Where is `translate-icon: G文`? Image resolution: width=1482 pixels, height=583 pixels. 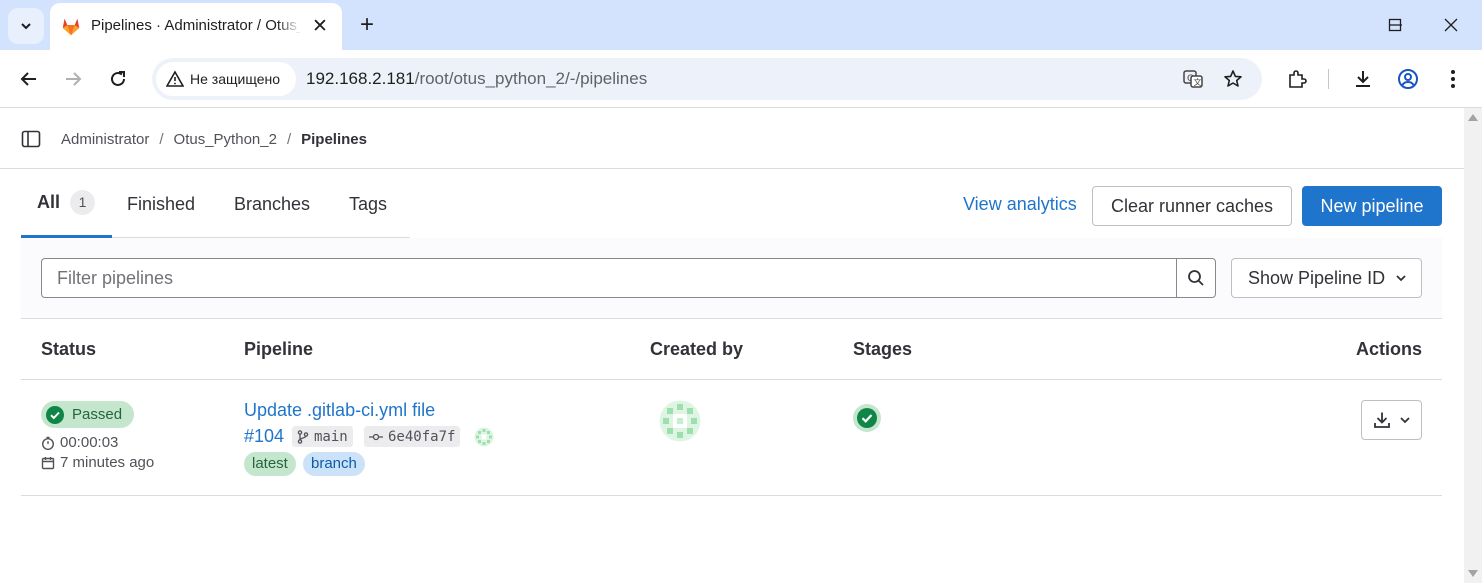
translate-icon: G文 is located at coordinates (1193, 79).